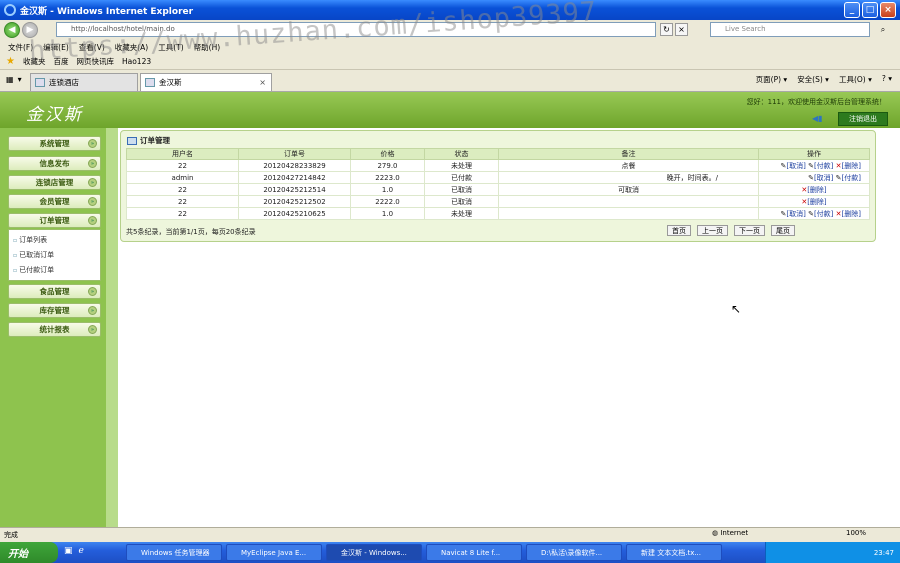  I want to click on last-page-button: 尾页, so click(783, 230).